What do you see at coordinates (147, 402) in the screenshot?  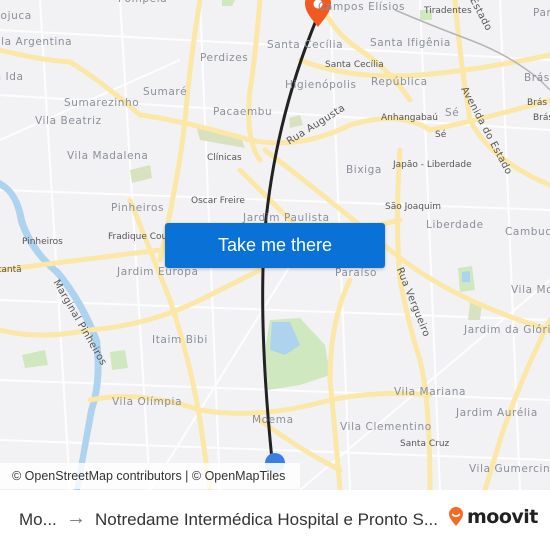 I see `map-label: Vila Olímpia` at bounding box center [147, 402].